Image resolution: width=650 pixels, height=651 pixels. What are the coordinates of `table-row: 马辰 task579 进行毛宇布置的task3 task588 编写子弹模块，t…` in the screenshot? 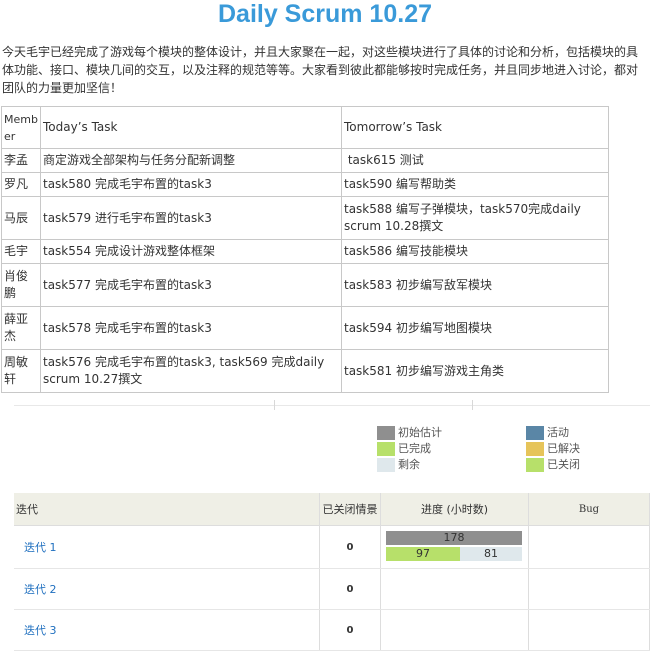 It's located at (305, 218).